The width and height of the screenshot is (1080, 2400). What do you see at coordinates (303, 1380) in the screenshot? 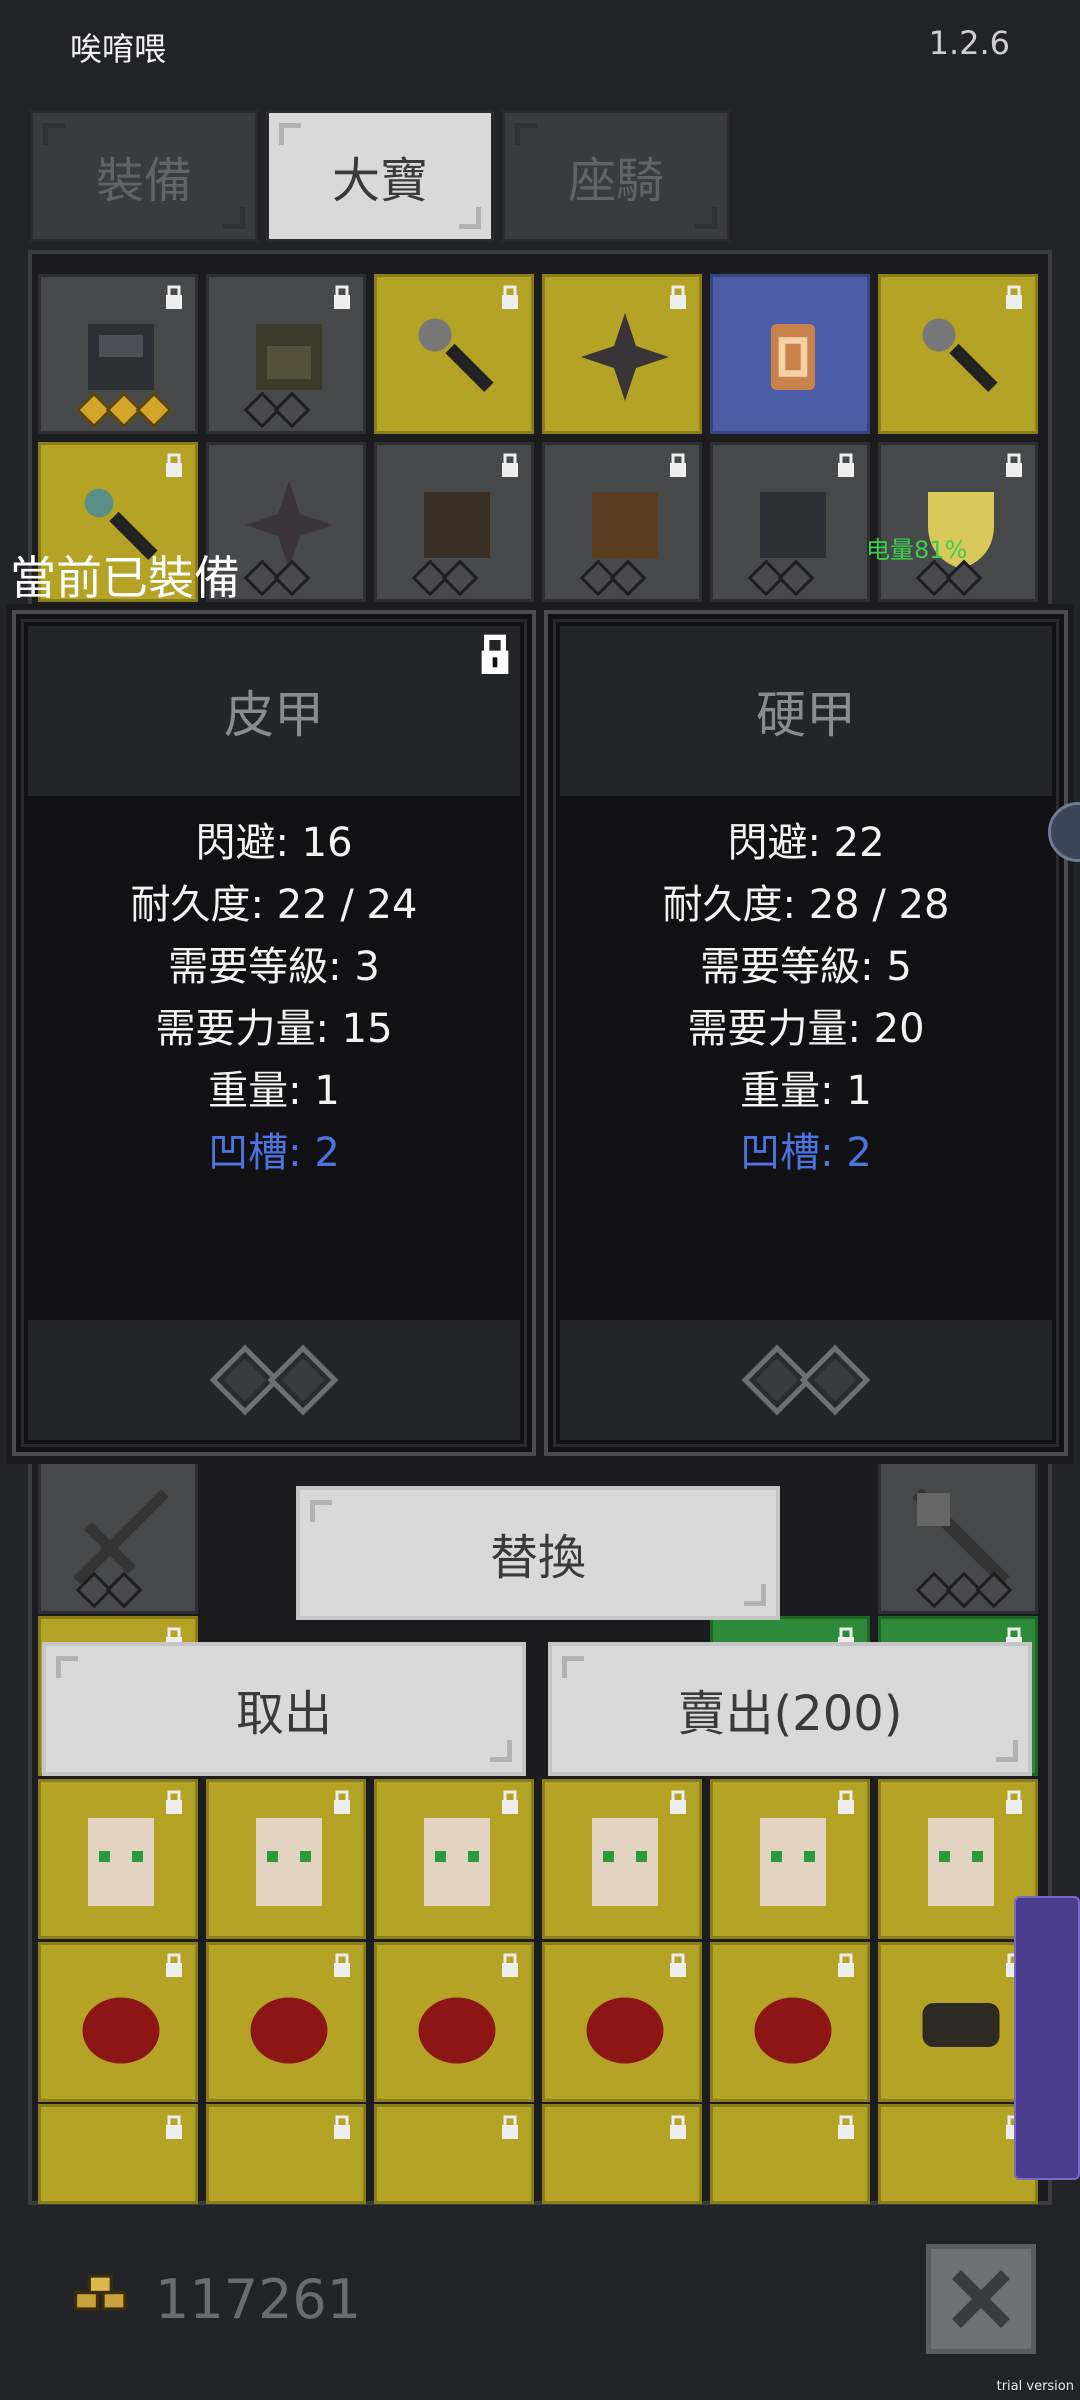
I see `empty-socket-icon` at bounding box center [303, 1380].